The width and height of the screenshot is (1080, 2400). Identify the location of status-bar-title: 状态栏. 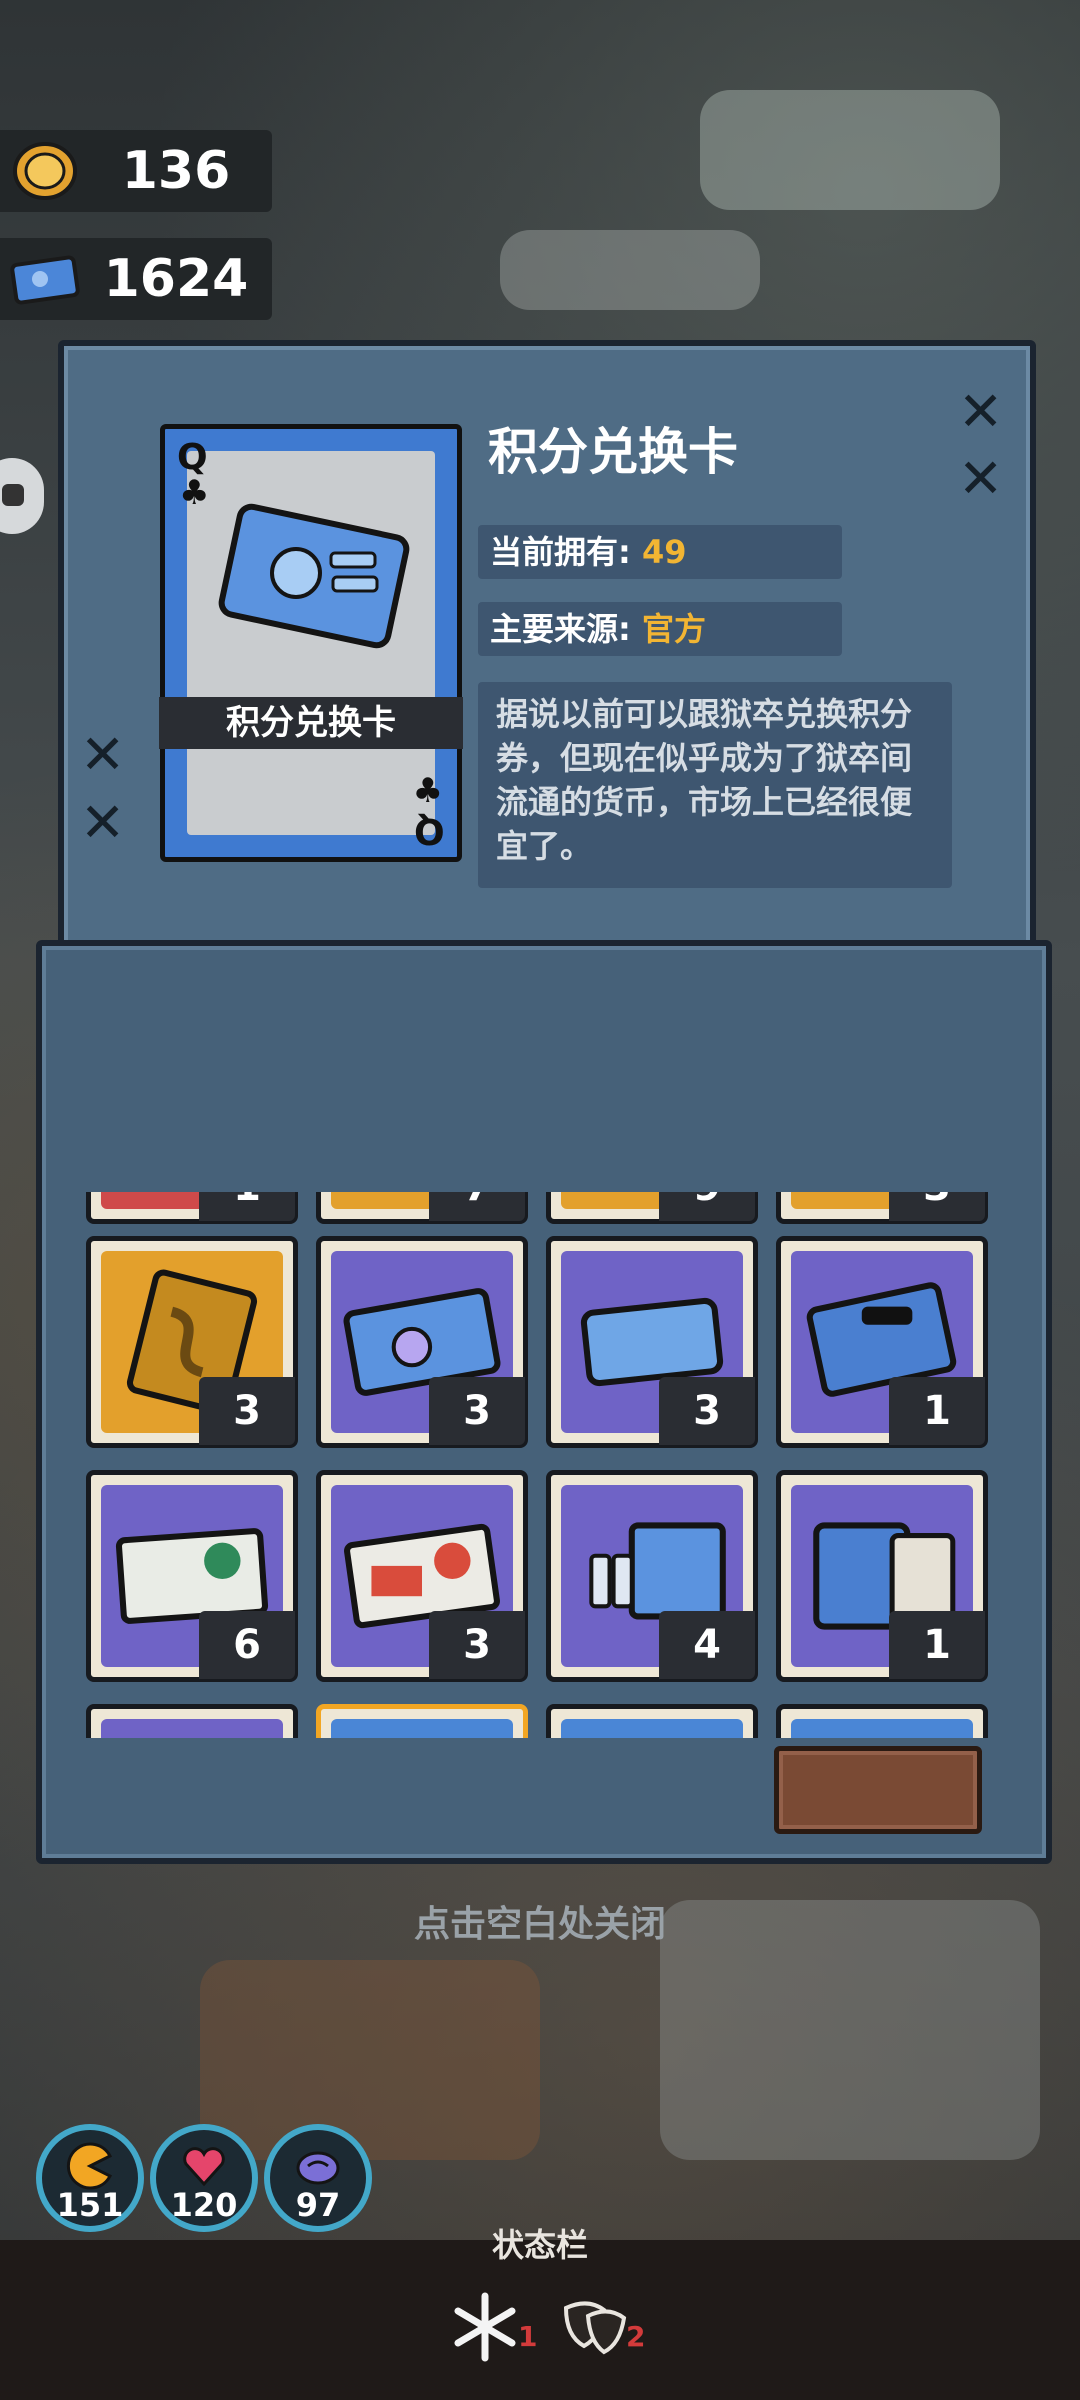
(539, 2245).